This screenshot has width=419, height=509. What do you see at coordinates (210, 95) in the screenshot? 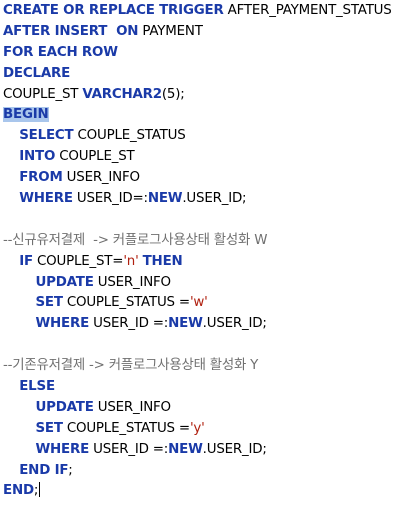
I see `code-line: COUPLE_ST VARCHAR2(5);` at bounding box center [210, 95].